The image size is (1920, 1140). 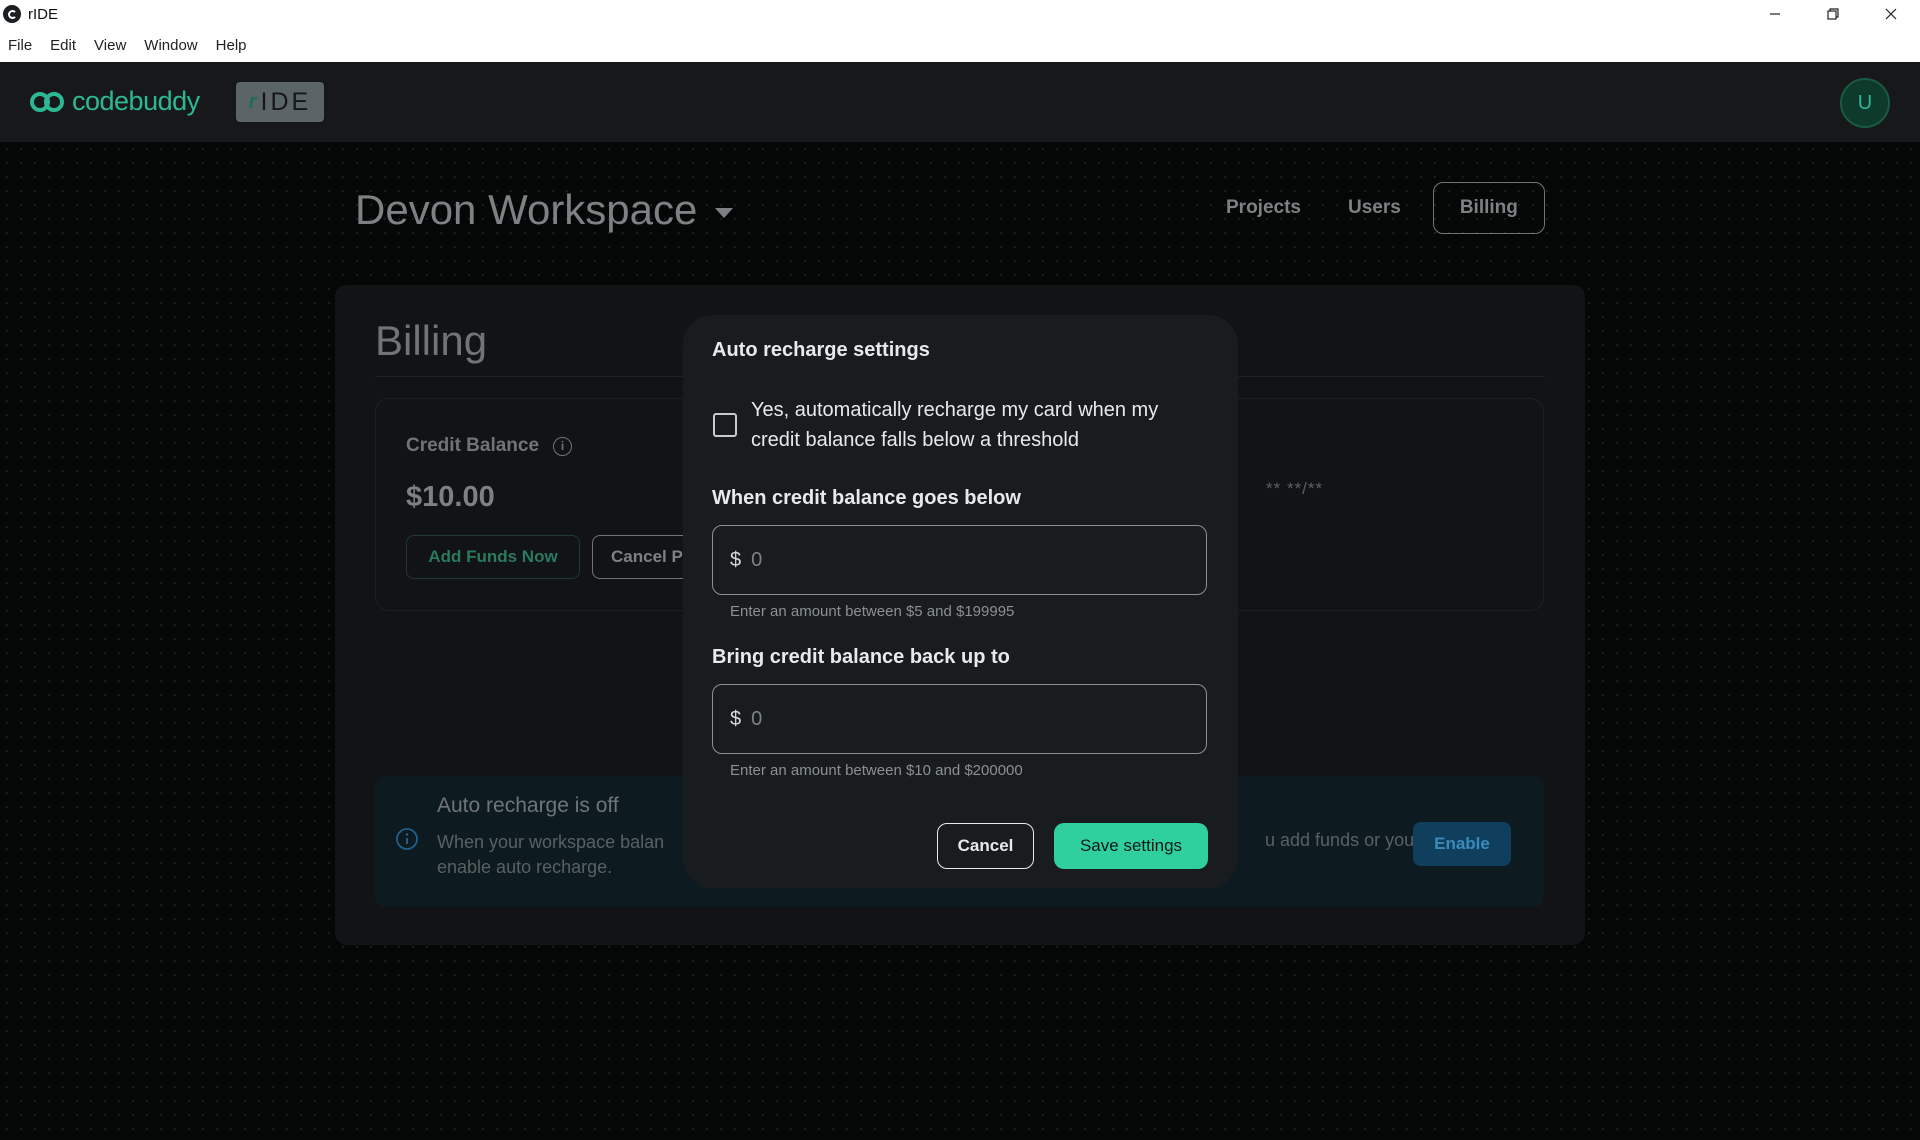 I want to click on minimize-button, so click(x=1775, y=14).